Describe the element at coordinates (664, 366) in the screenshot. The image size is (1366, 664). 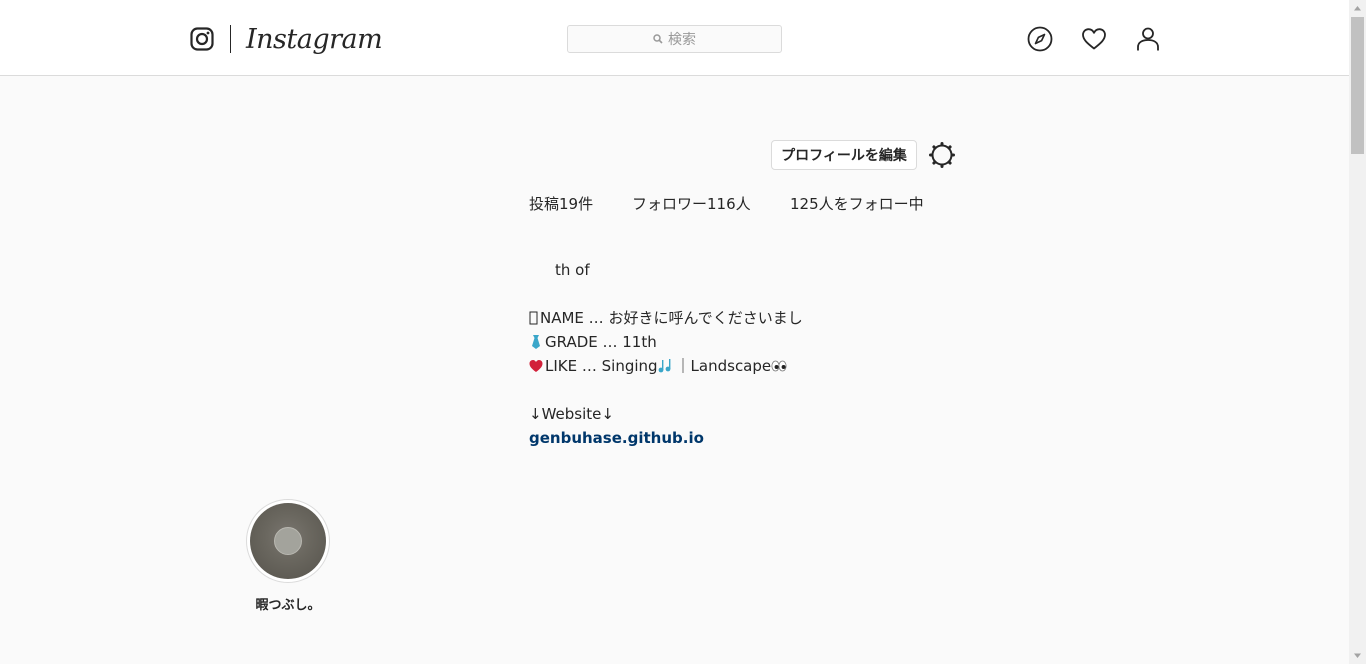
I see `music-notes-icon` at that location.